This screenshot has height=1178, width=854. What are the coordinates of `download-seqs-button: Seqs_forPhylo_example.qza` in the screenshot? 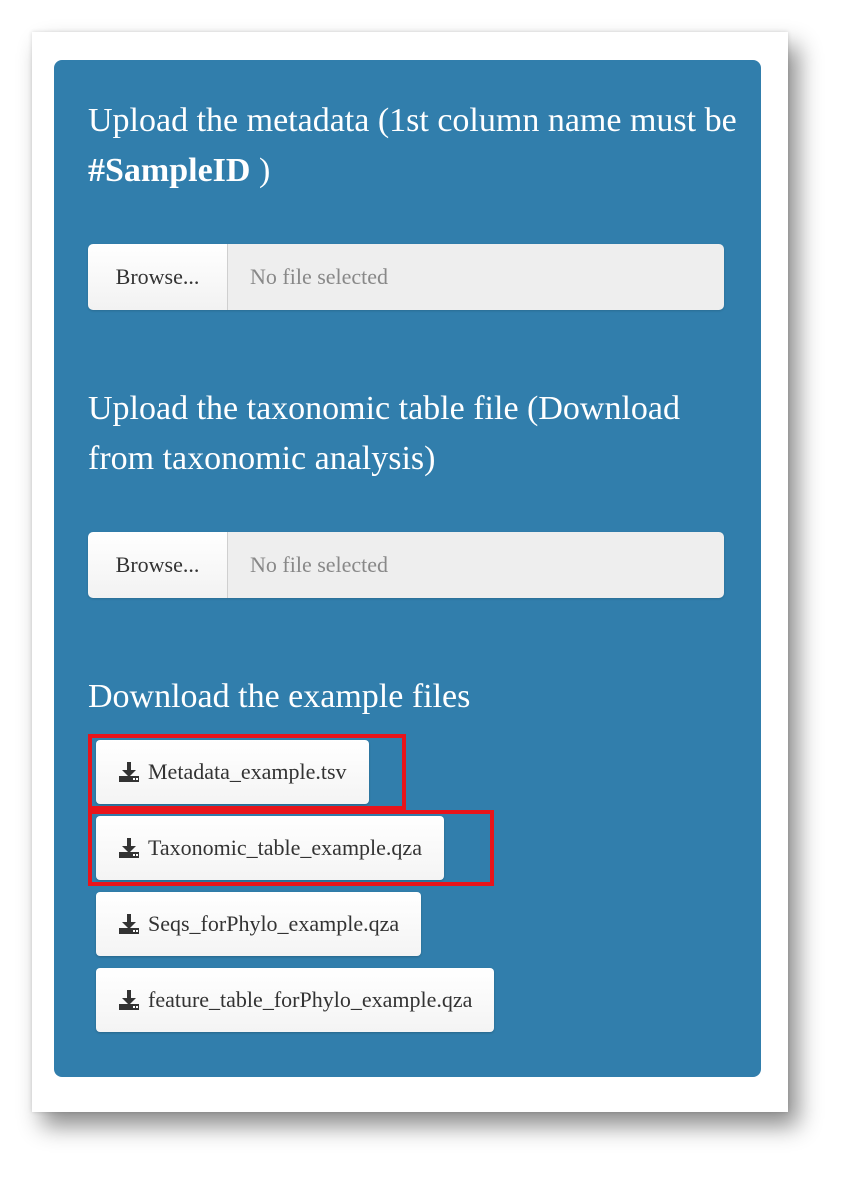 It's located at (259, 924).